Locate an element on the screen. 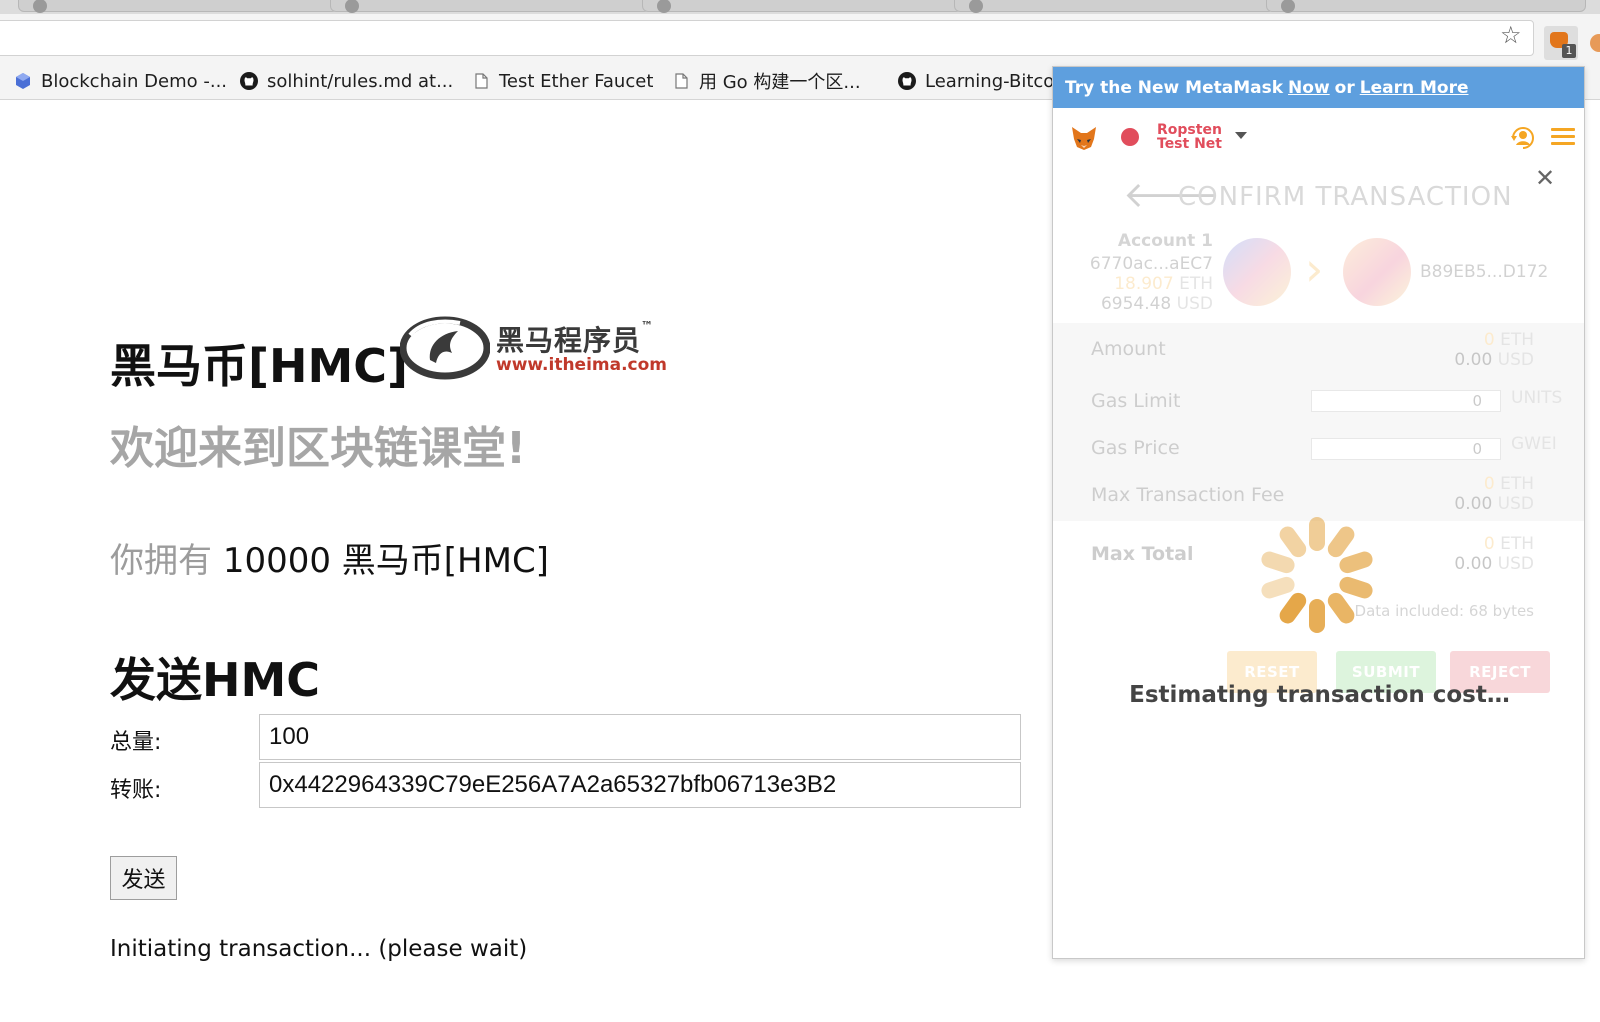  max-fee-value: 0 ETH 0.00 USD is located at coordinates (1494, 494).